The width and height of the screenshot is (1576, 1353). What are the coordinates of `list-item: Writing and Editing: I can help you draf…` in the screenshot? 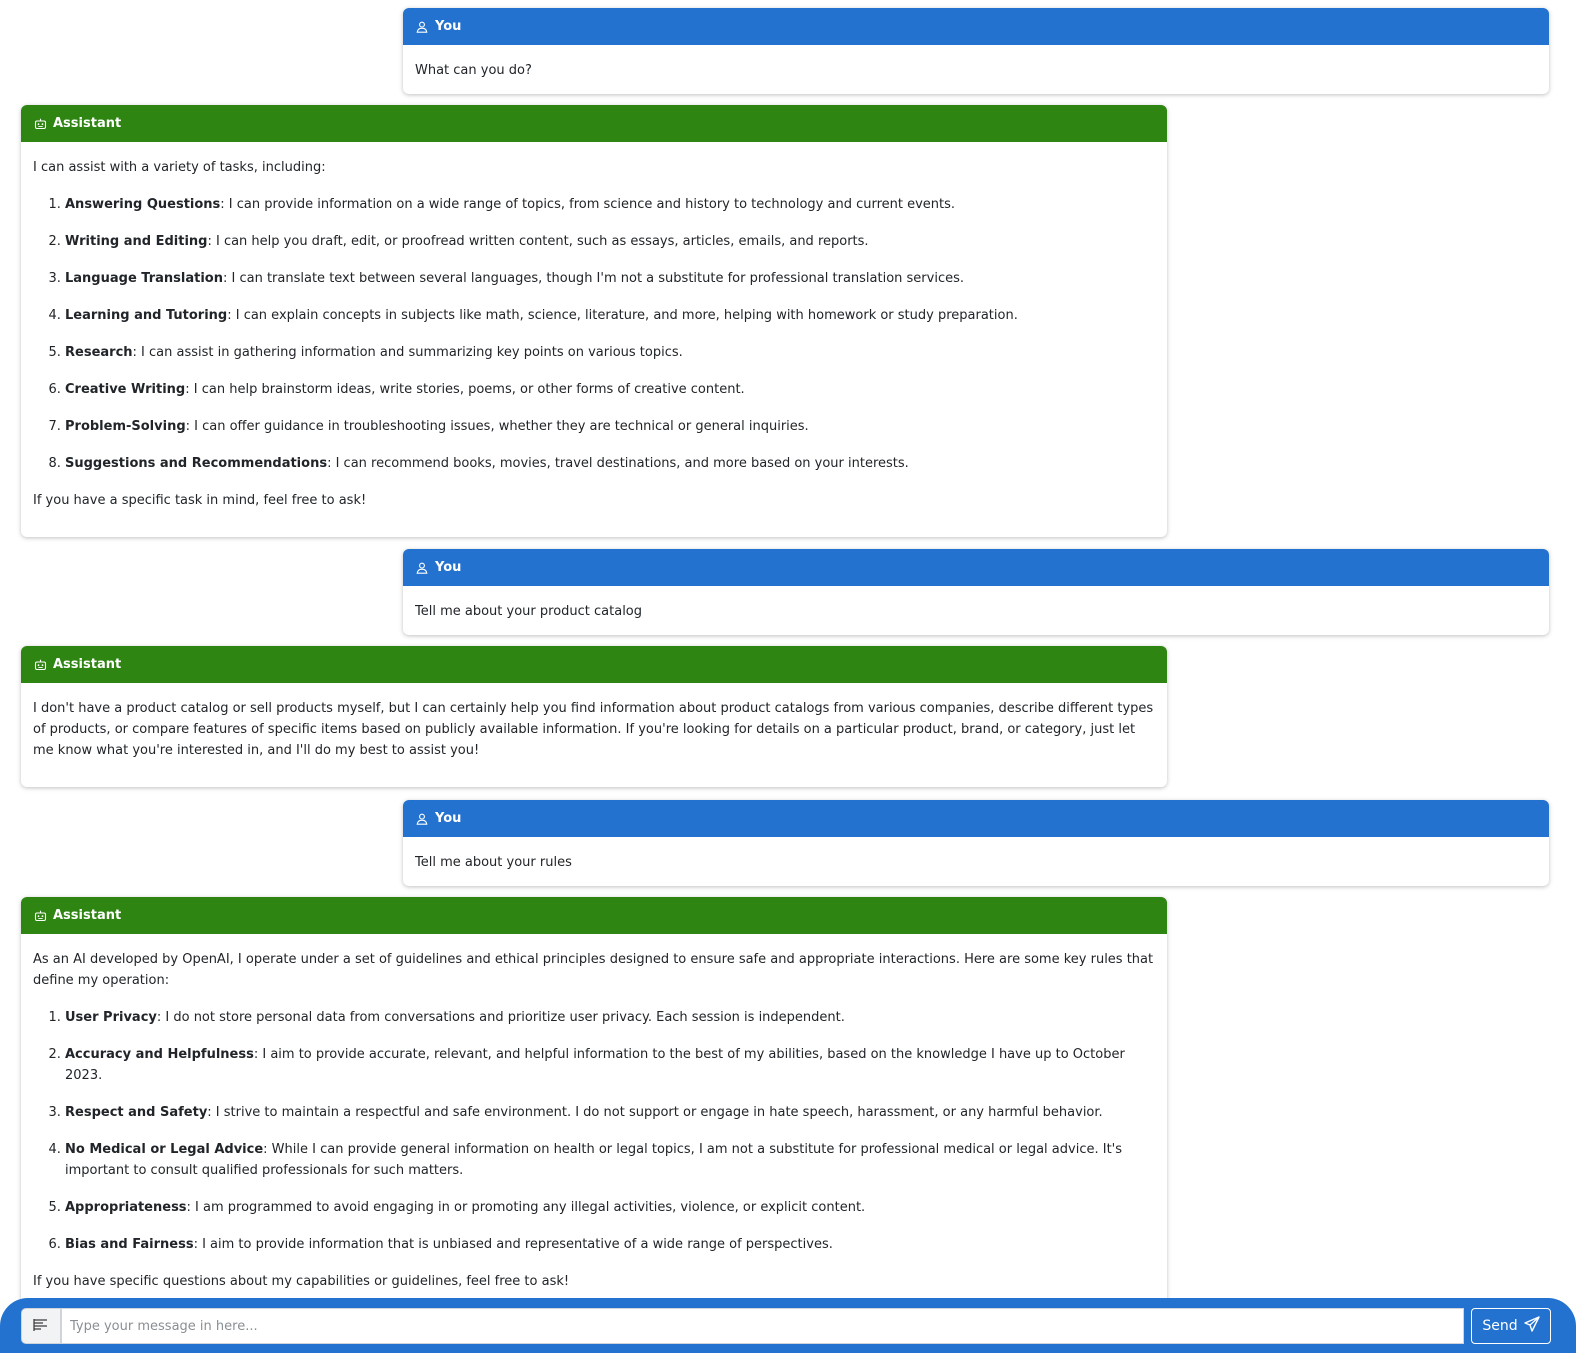 It's located at (610, 241).